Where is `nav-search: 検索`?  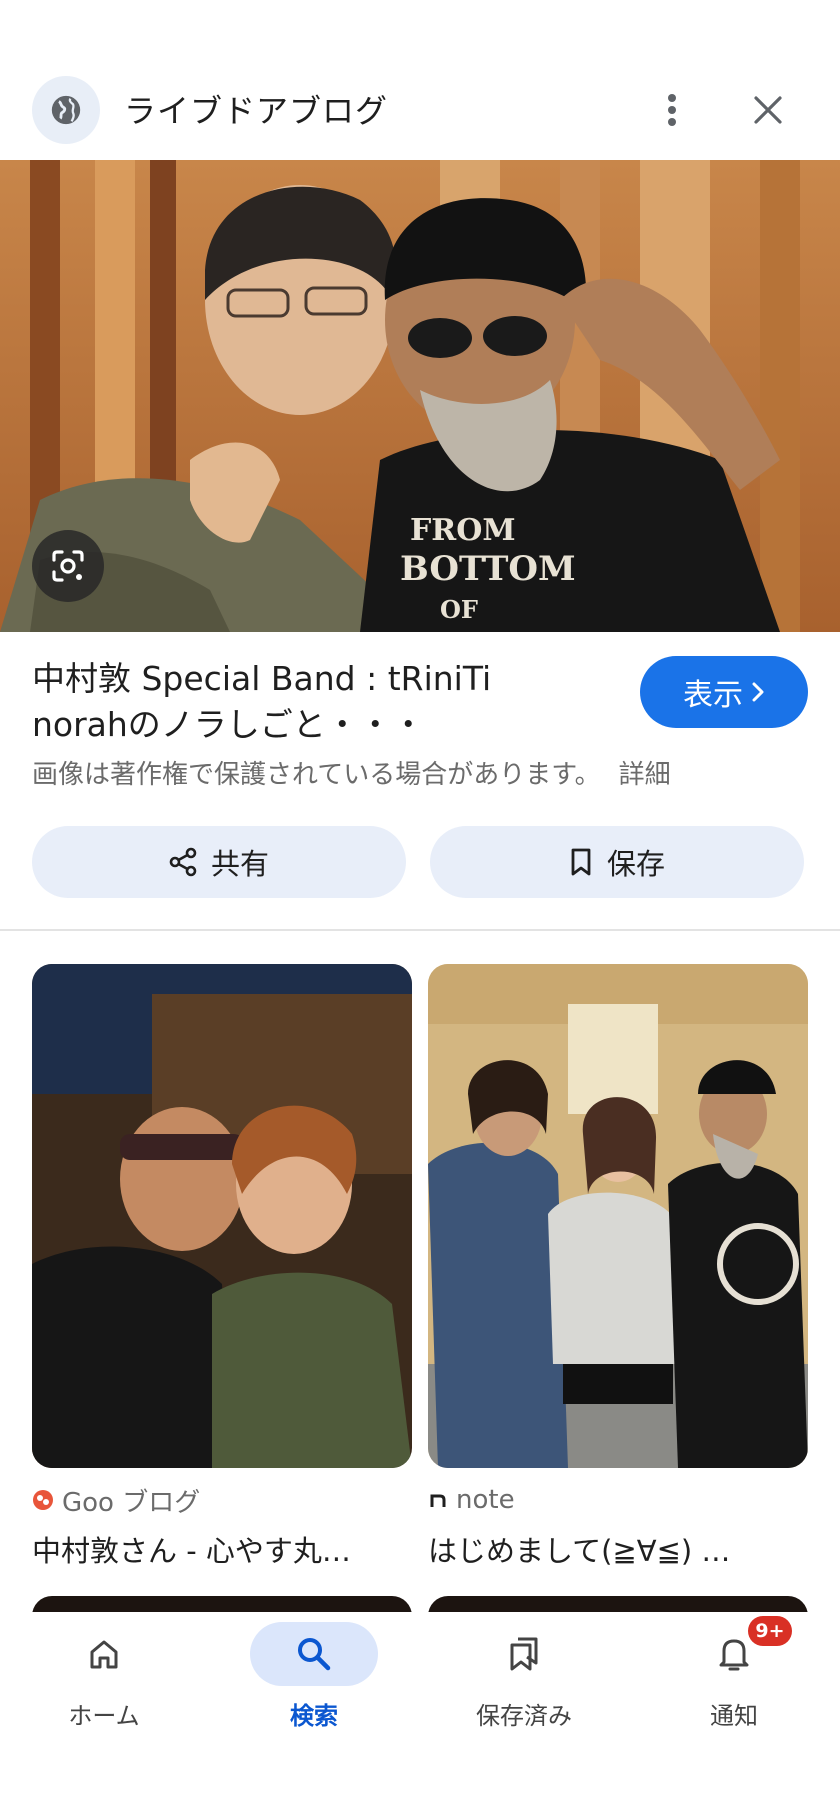 nav-search: 検索 is located at coordinates (314, 1676).